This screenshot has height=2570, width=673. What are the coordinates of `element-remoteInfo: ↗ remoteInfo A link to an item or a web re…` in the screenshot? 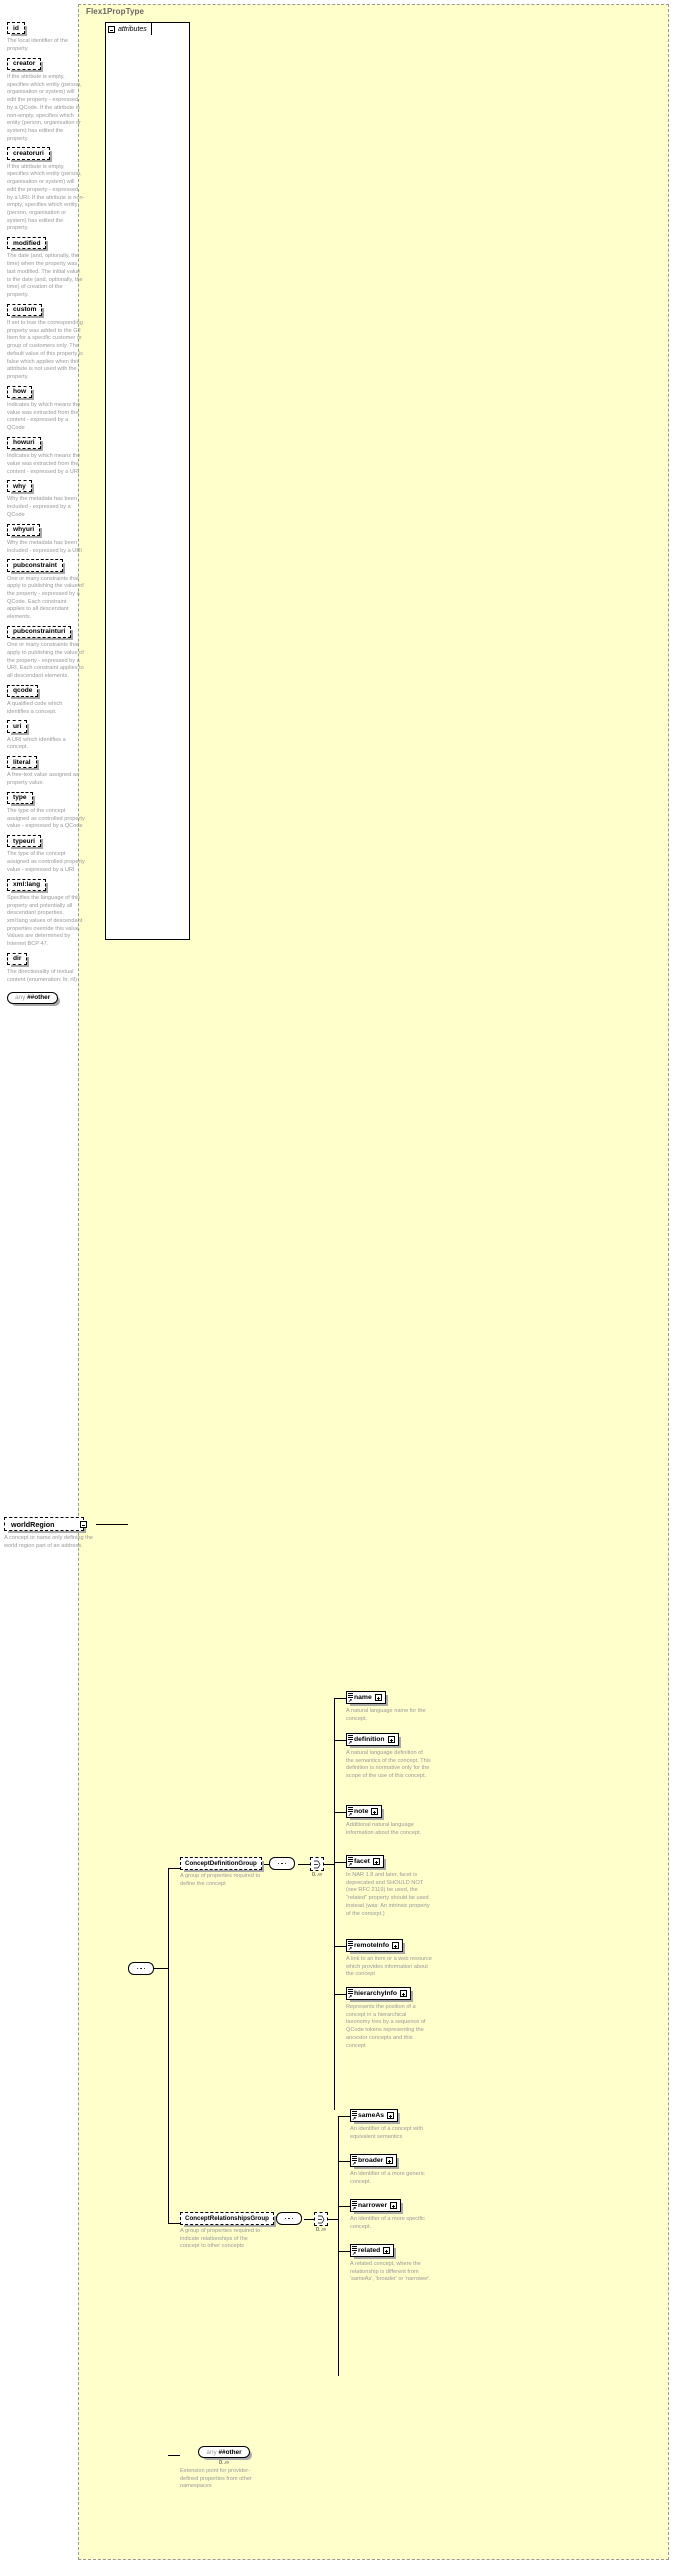 It's located at (389, 1959).